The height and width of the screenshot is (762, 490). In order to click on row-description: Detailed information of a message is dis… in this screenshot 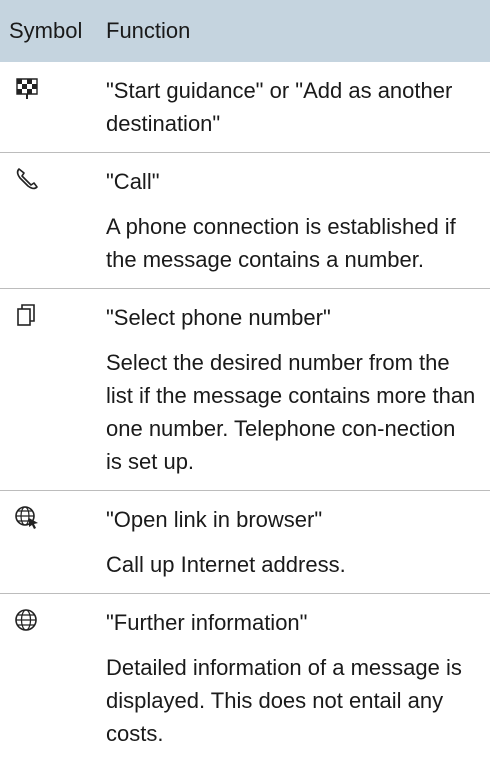, I will do `click(284, 700)`.